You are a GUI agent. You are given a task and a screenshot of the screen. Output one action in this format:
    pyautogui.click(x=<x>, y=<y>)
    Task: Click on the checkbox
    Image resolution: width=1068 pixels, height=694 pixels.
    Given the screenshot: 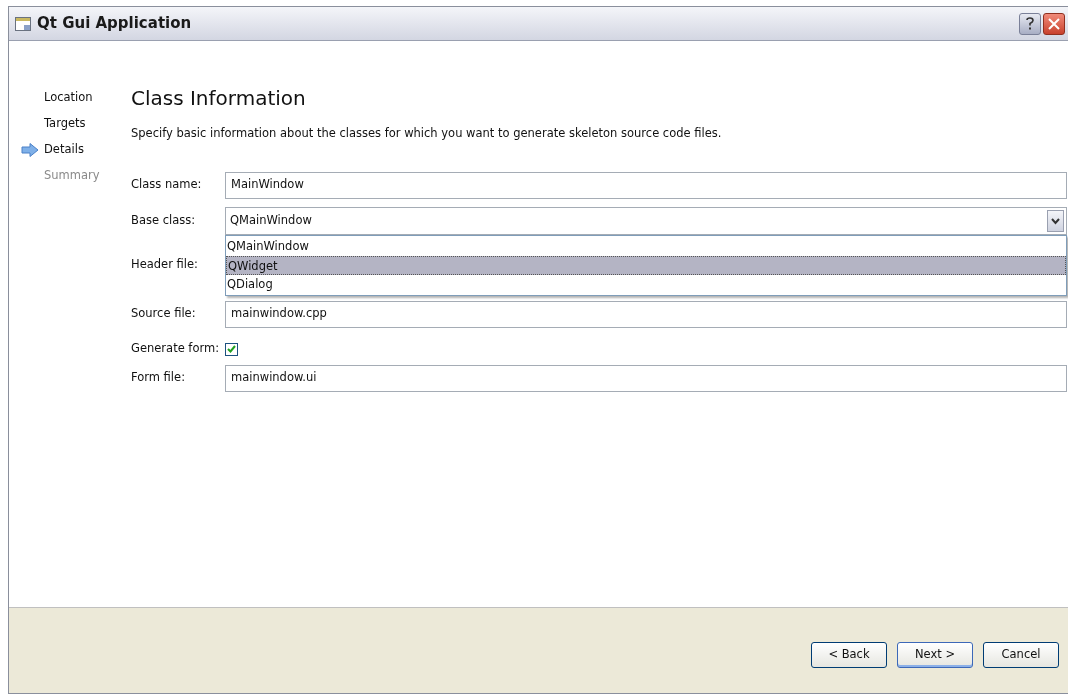 What is the action you would take?
    pyautogui.click(x=231, y=349)
    